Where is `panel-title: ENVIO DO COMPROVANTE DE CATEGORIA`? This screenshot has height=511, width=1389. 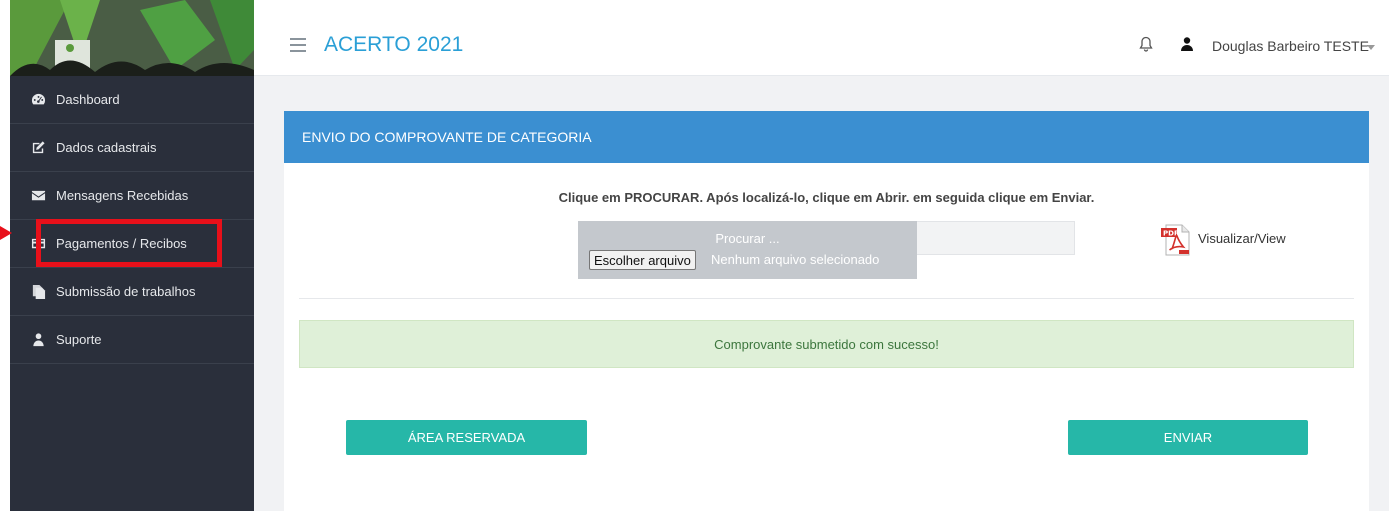
panel-title: ENVIO DO COMPROVANTE DE CATEGORIA is located at coordinates (826, 137).